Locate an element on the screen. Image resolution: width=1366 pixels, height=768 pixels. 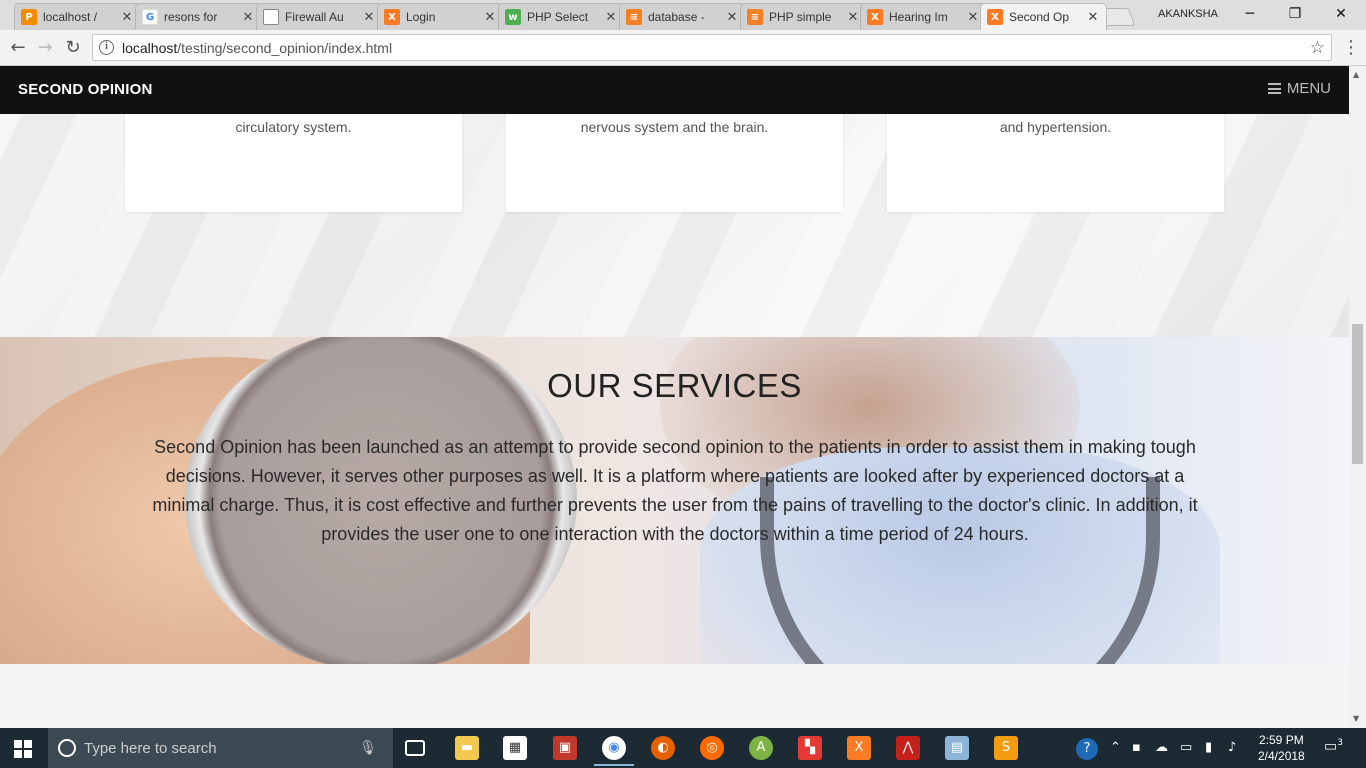
bookmark-star-icon: ☆ is located at coordinates (1317, 48).